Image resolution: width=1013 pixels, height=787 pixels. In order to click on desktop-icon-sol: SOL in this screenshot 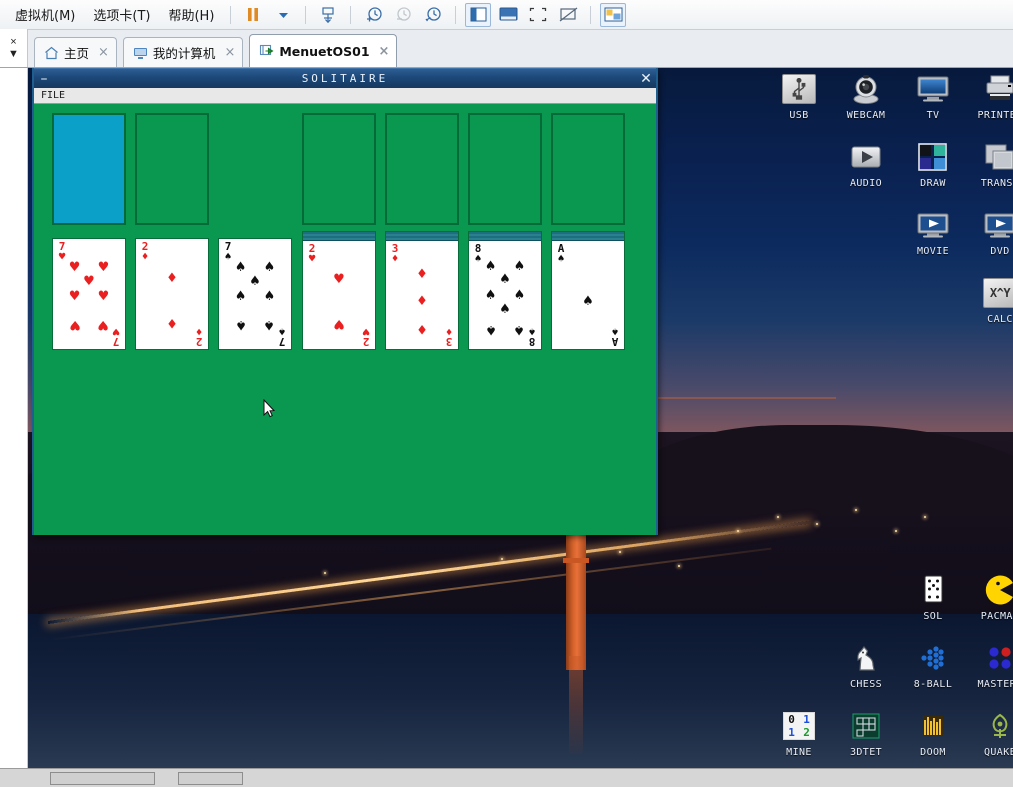, I will do `click(933, 597)`.